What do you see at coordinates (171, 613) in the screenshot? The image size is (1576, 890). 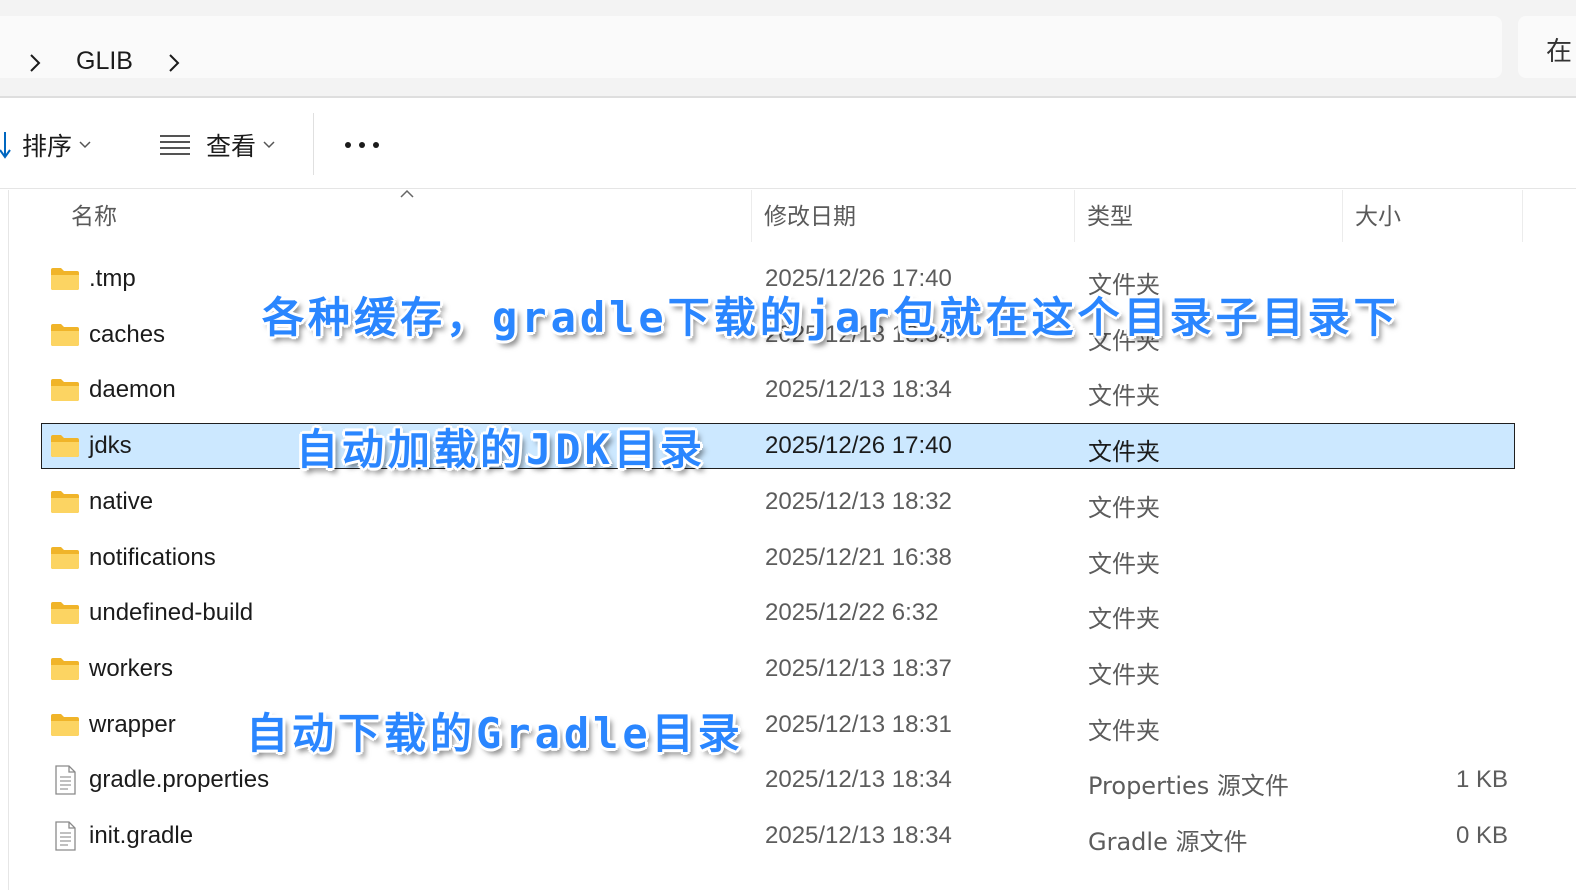 I see `file-name: undefined-build` at bounding box center [171, 613].